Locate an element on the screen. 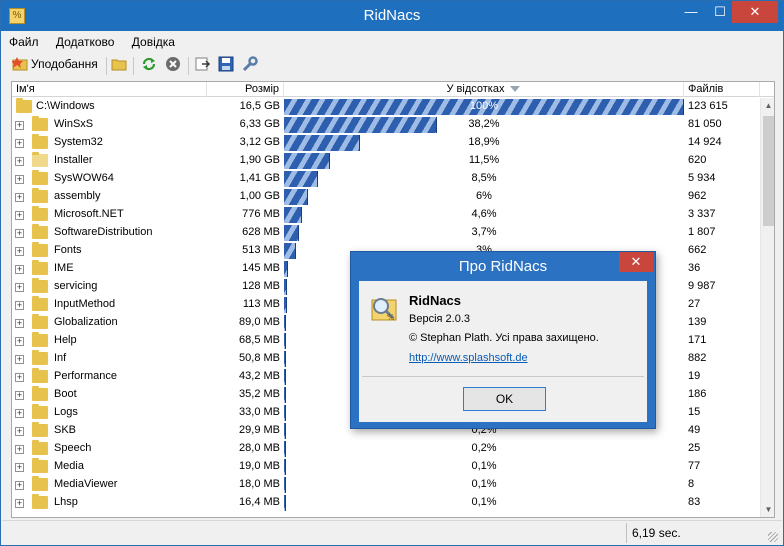  table-row: + Media 19,0 MB 0,1% 77 is located at coordinates (386, 467).